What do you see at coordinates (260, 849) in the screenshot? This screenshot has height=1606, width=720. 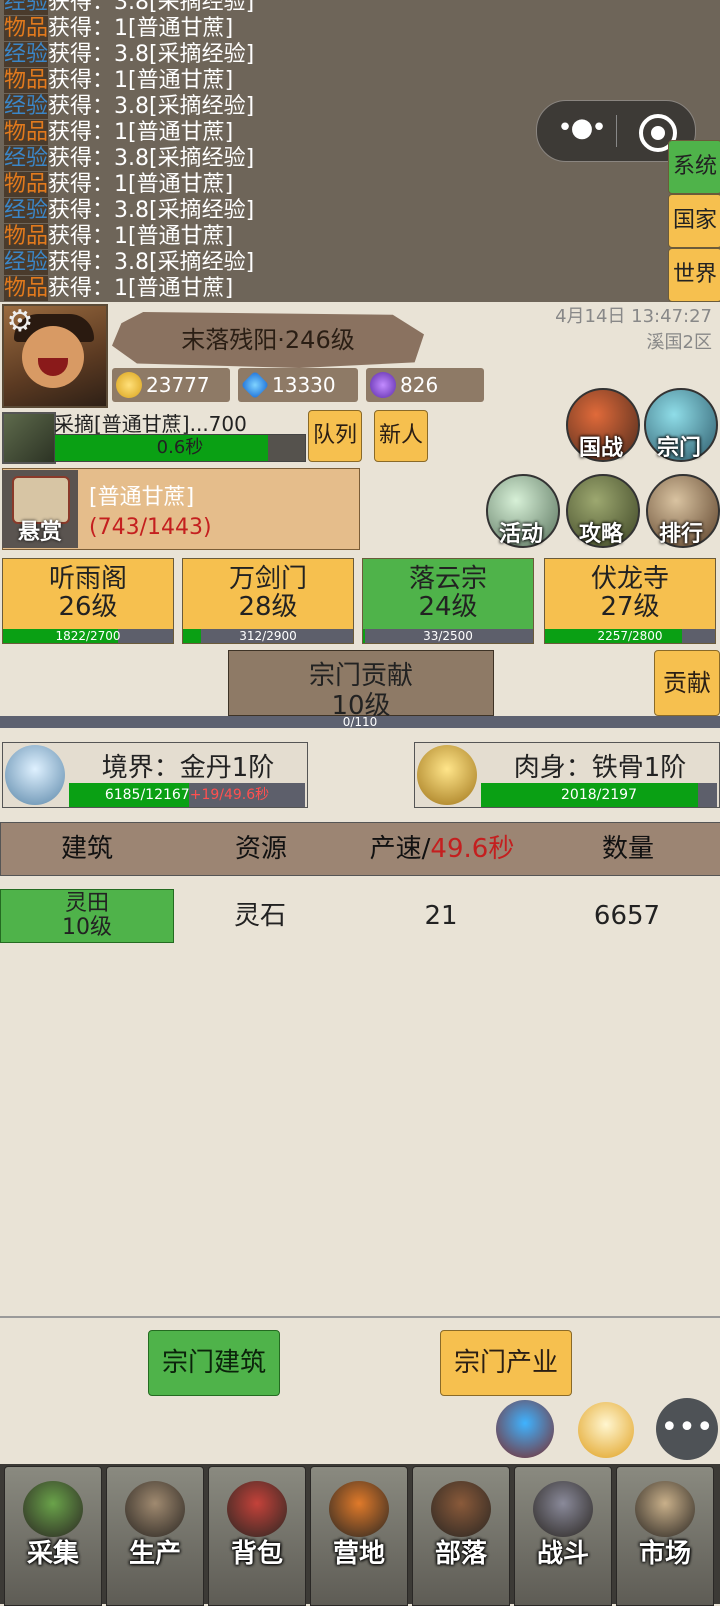 I see `header-resource: 资源` at bounding box center [260, 849].